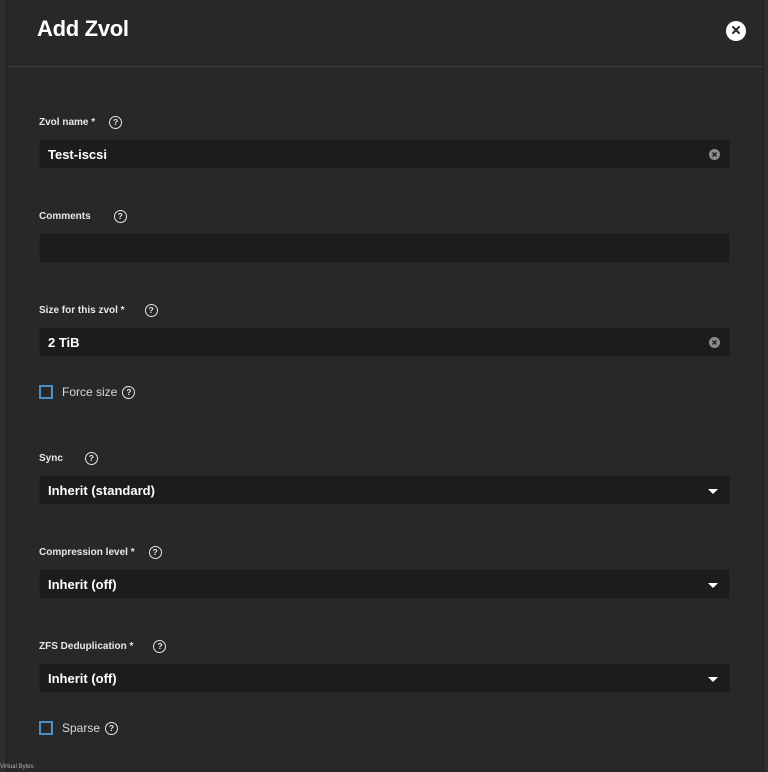 The width and height of the screenshot is (768, 772). I want to click on close-dialog-button, so click(736, 31).